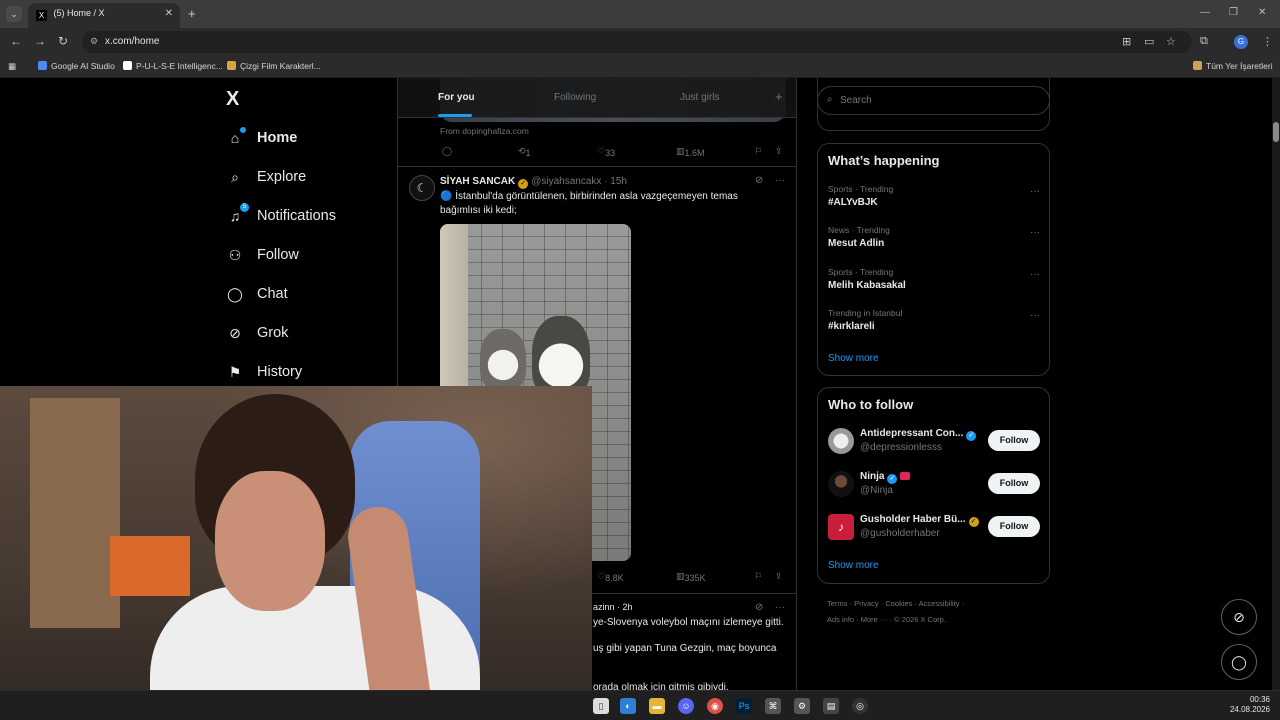  What do you see at coordinates (744, 706) in the screenshot?
I see `photoshop-icon: Ps` at bounding box center [744, 706].